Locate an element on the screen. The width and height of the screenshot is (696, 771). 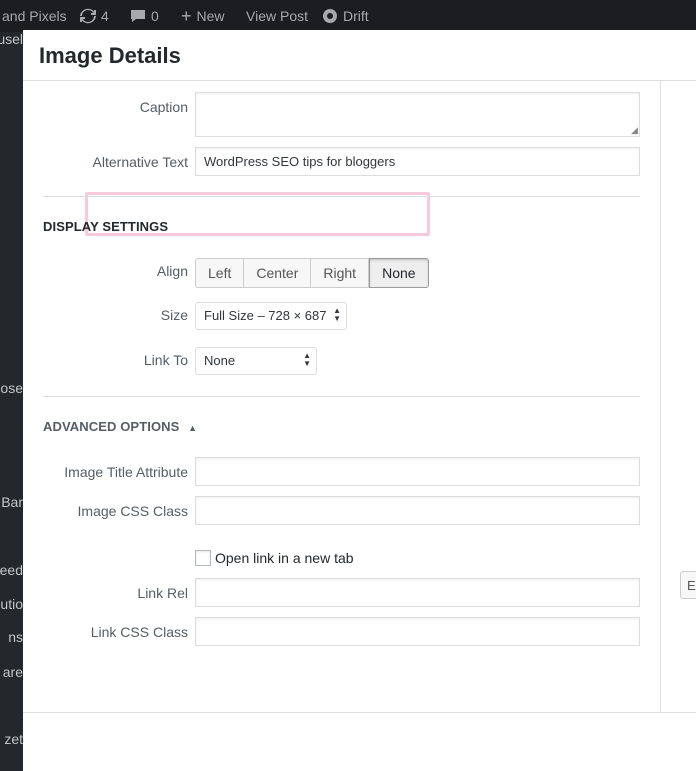
link-to-select-value: None is located at coordinates (220, 360).